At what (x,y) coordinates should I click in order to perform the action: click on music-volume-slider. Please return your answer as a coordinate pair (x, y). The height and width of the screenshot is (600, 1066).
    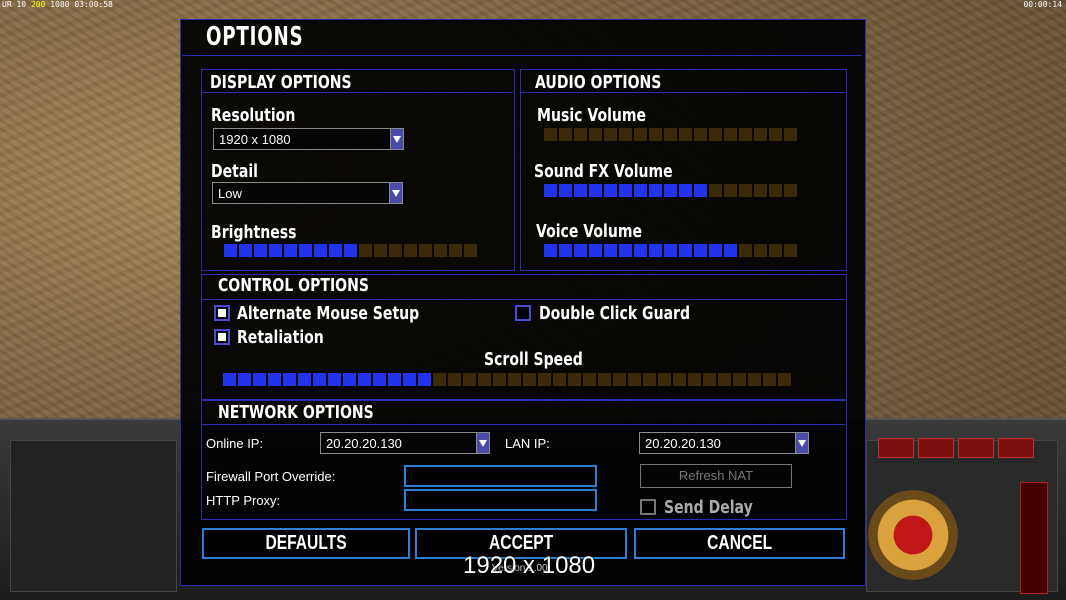
    Looking at the image, I should click on (670, 134).